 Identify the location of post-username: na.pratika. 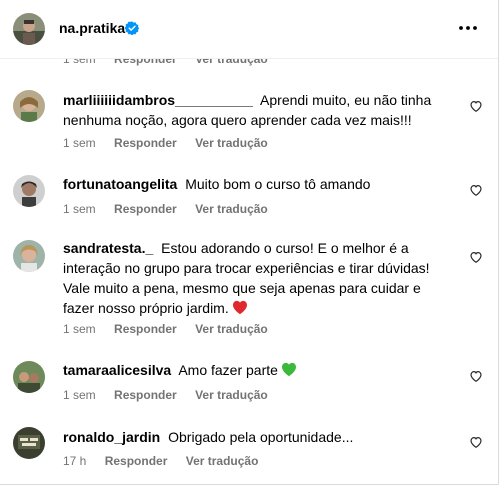
(92, 28).